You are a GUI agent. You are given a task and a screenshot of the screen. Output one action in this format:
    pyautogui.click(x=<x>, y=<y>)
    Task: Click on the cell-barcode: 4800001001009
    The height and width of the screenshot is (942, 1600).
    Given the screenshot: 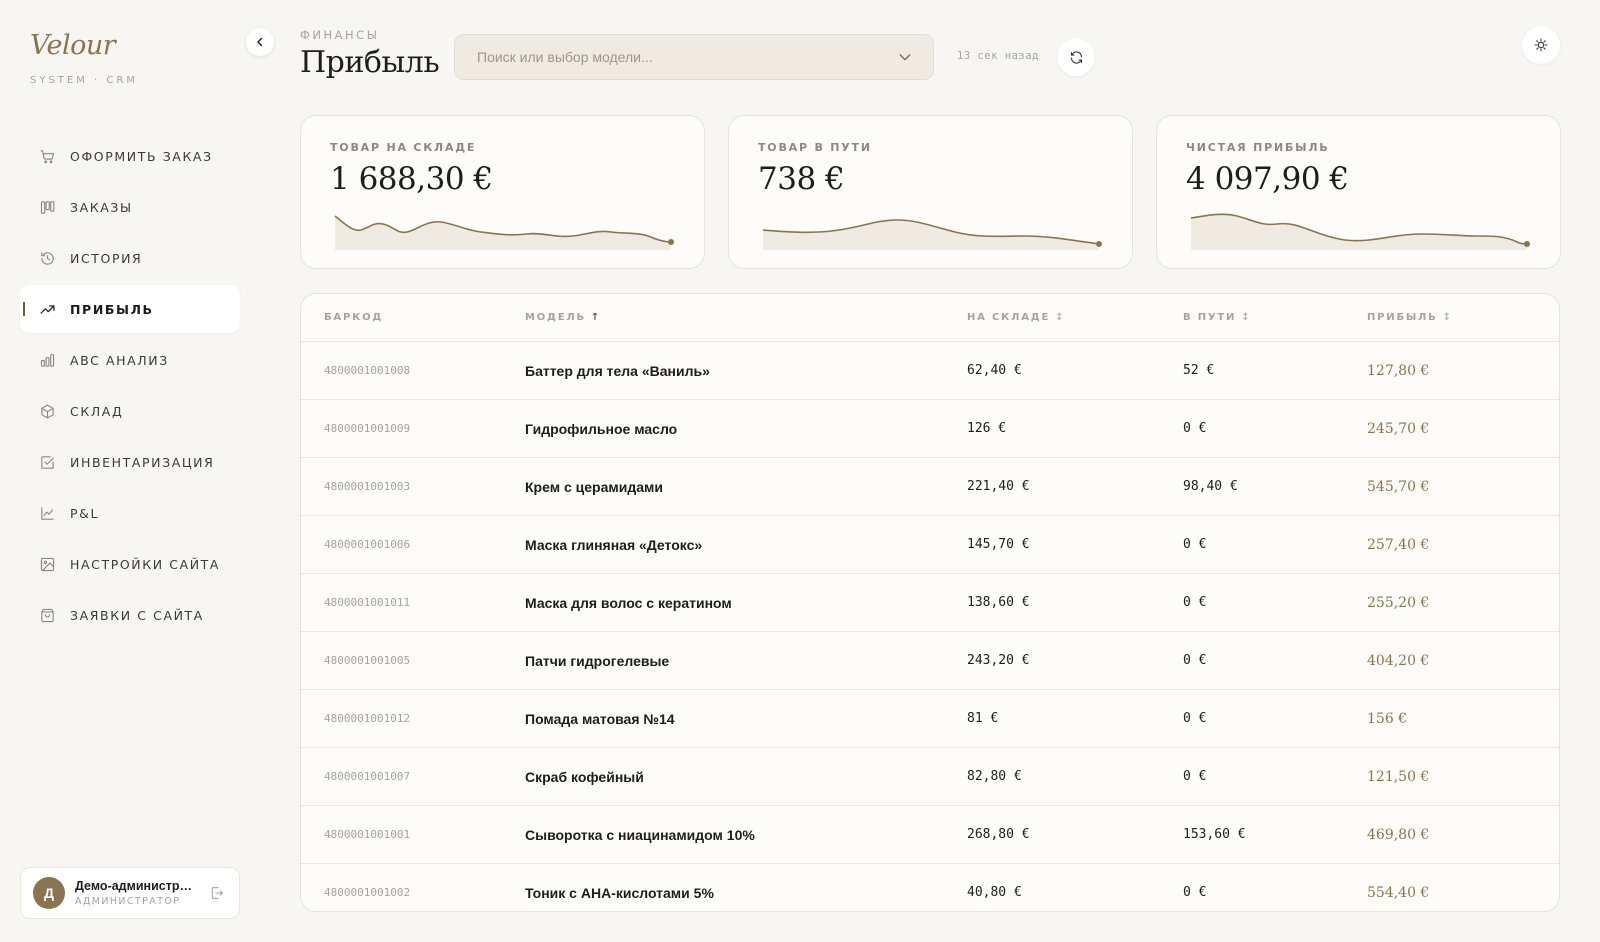 What is the action you would take?
    pyautogui.click(x=367, y=428)
    